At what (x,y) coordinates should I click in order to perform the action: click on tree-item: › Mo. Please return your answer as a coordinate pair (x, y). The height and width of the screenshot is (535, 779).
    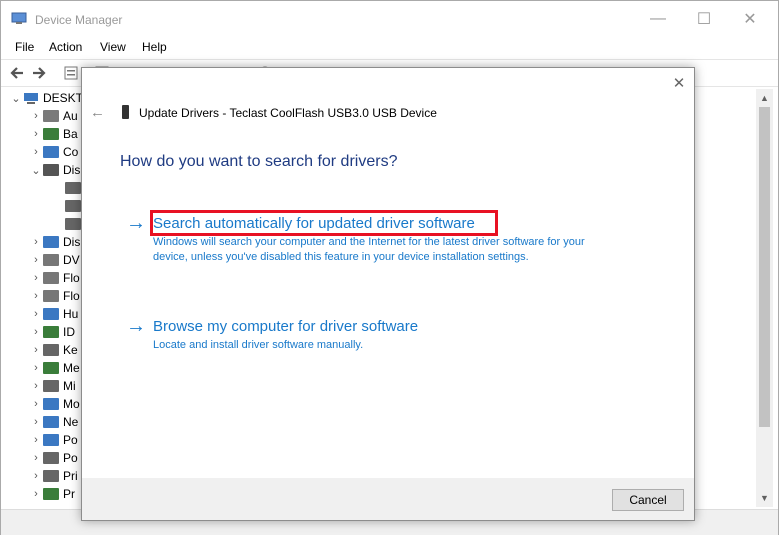
    Looking at the image, I should click on (54, 404).